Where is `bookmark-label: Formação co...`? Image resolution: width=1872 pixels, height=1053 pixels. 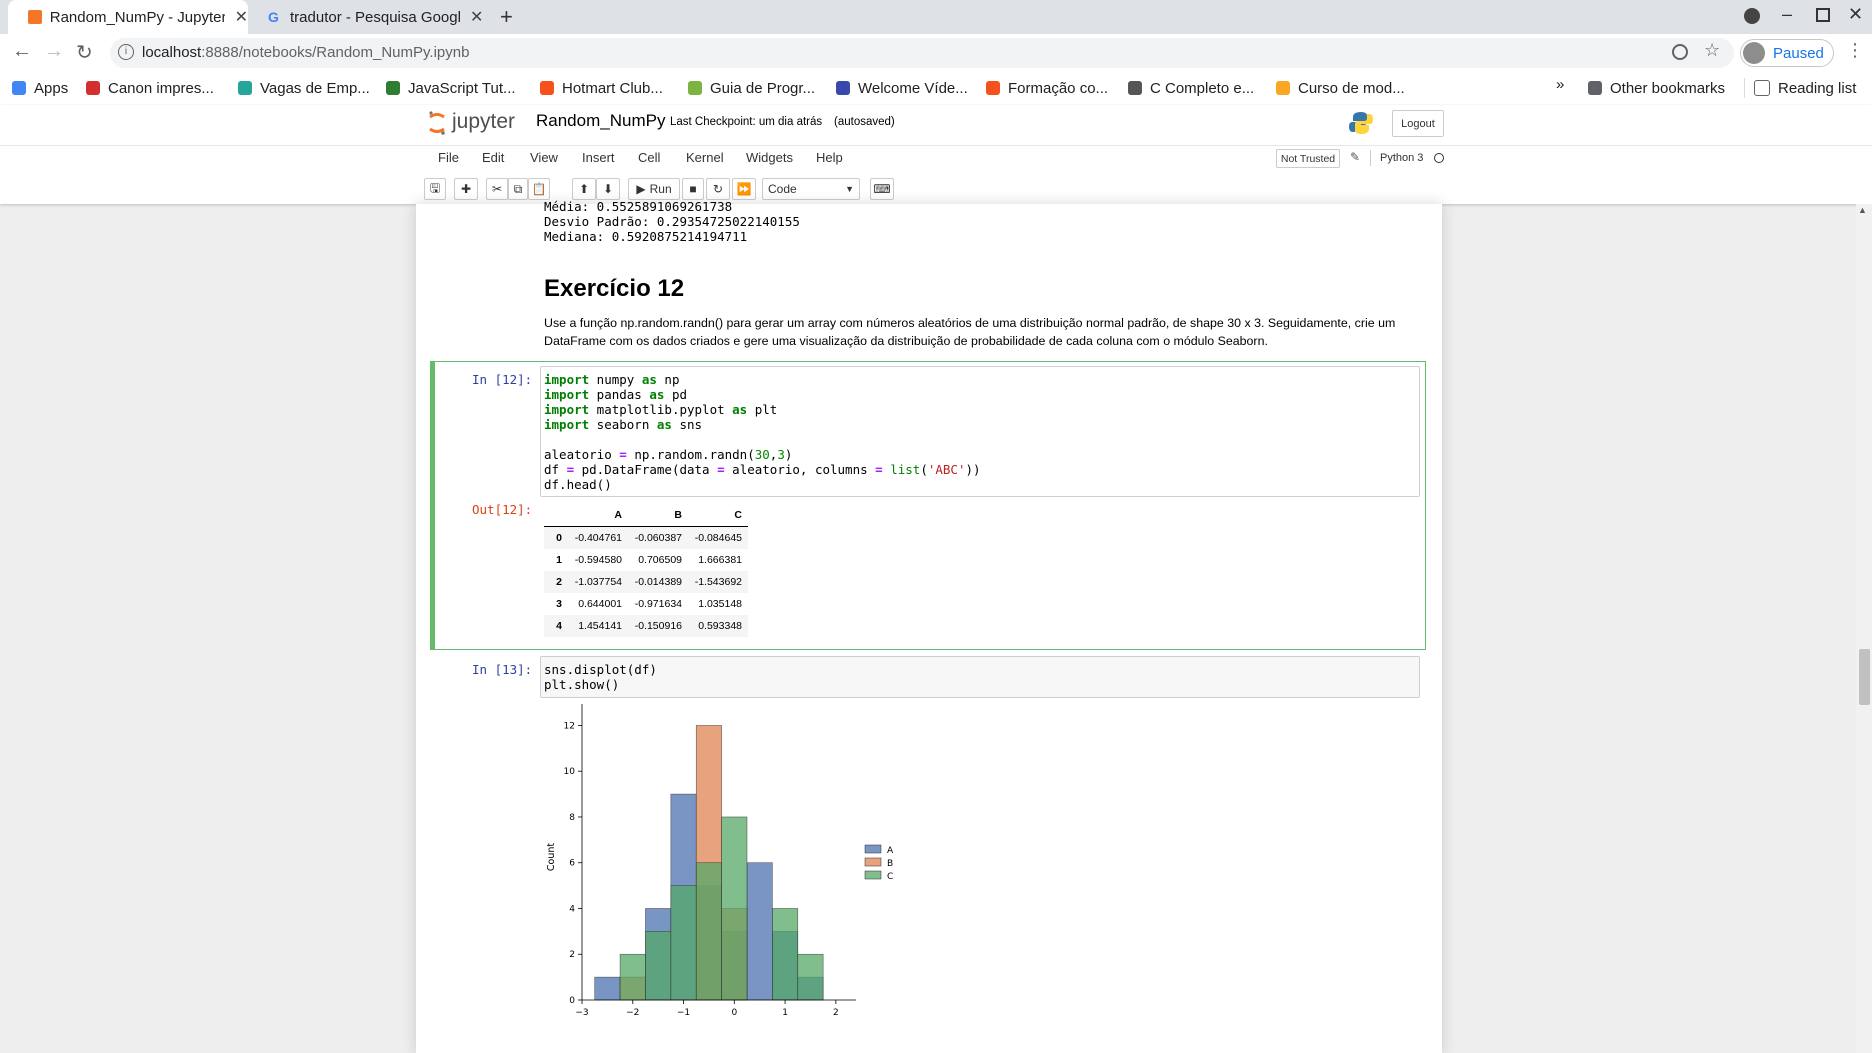
bookmark-label: Formação co... is located at coordinates (1058, 88).